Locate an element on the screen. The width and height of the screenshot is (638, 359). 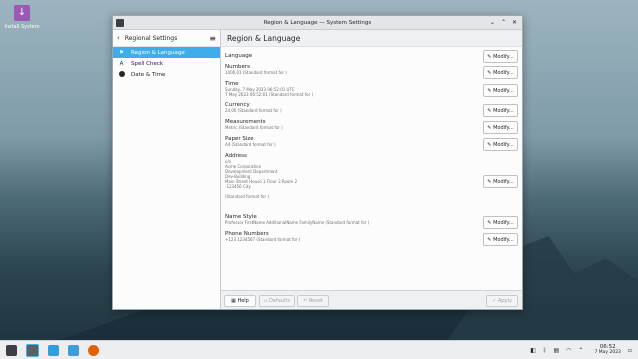
clock-icon is located at coordinates (121, 73).